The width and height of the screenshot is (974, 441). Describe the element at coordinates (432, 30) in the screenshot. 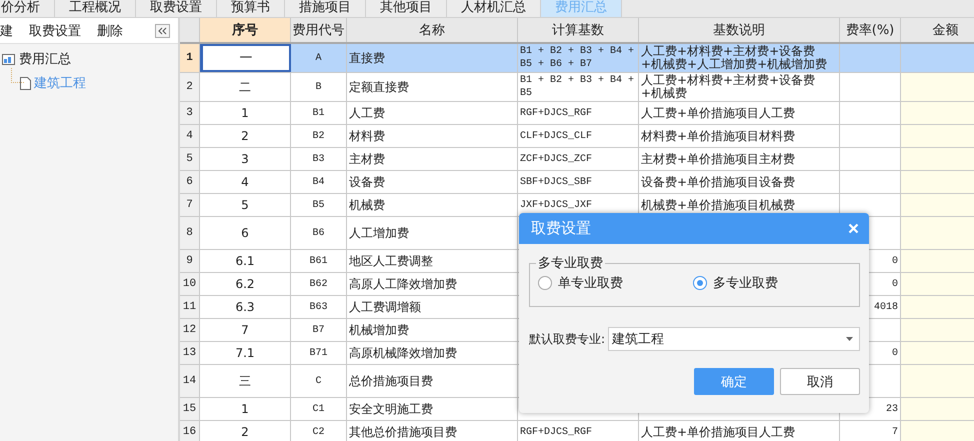

I see `column-header: 名称` at that location.